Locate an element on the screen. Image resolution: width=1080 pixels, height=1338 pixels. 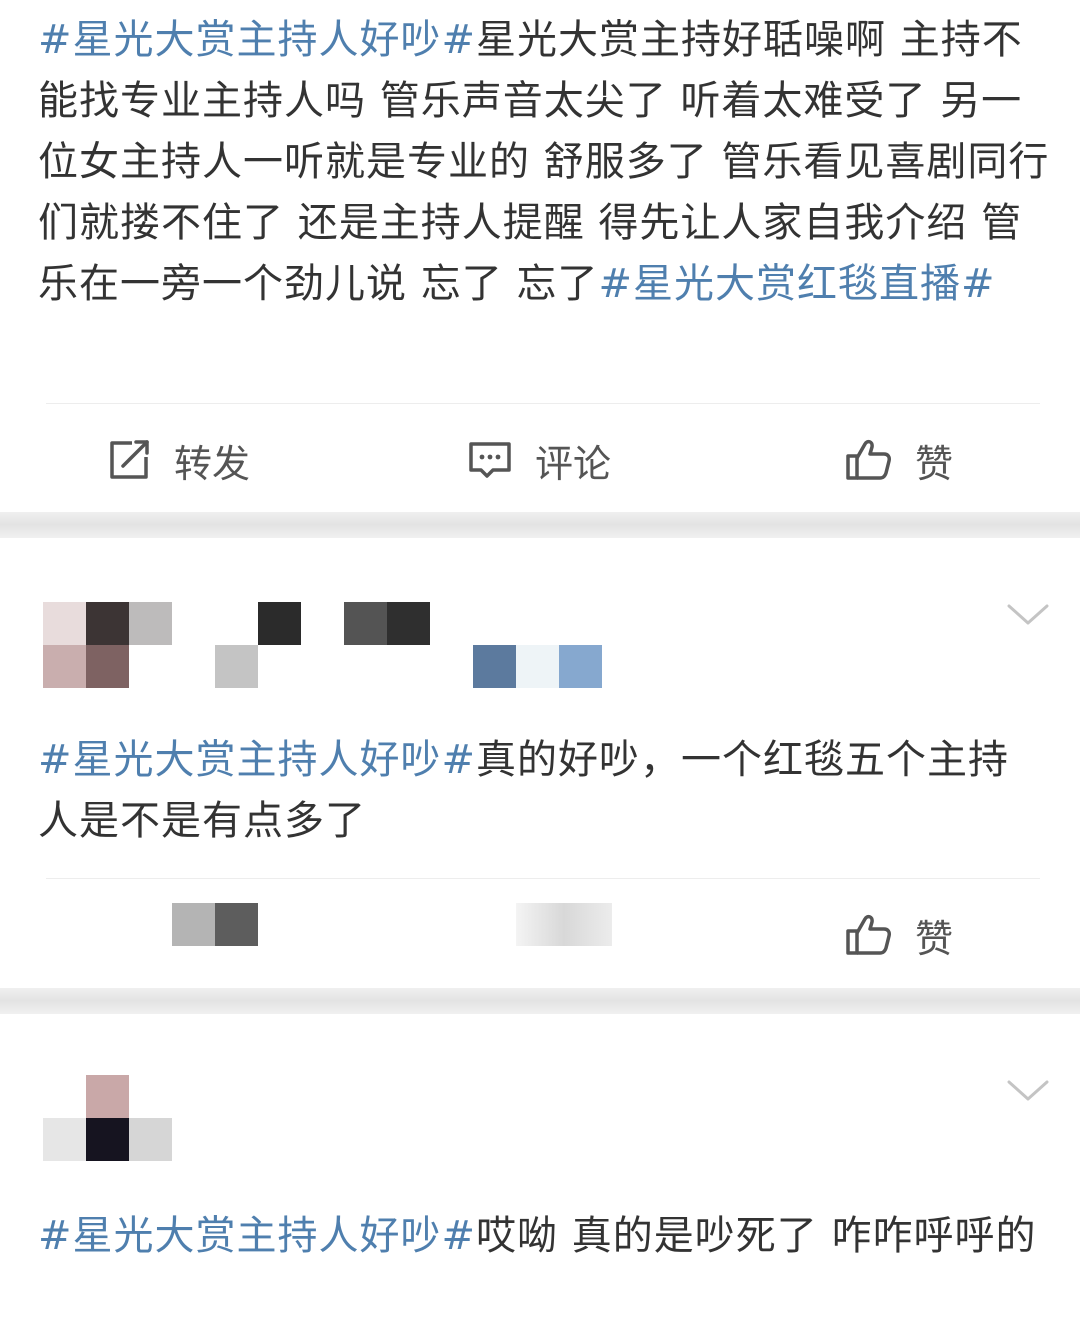
comment-icon is located at coordinates (490, 460).